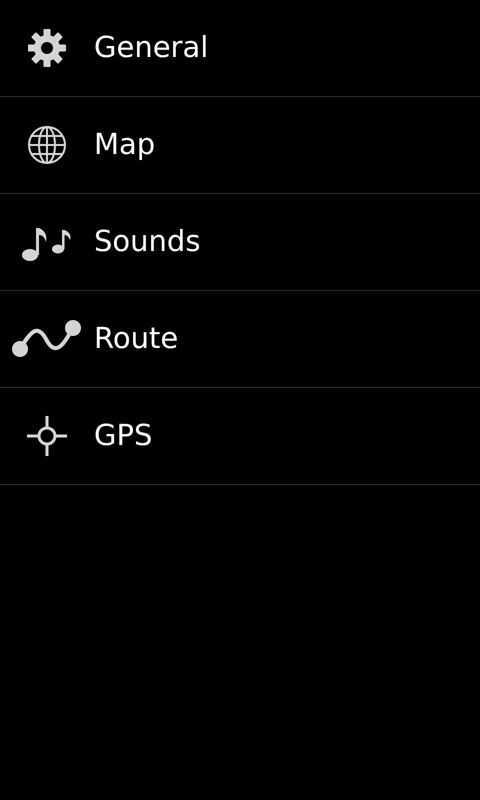  Describe the element at coordinates (240, 48) in the screenshot. I see `menu-item: General` at that location.